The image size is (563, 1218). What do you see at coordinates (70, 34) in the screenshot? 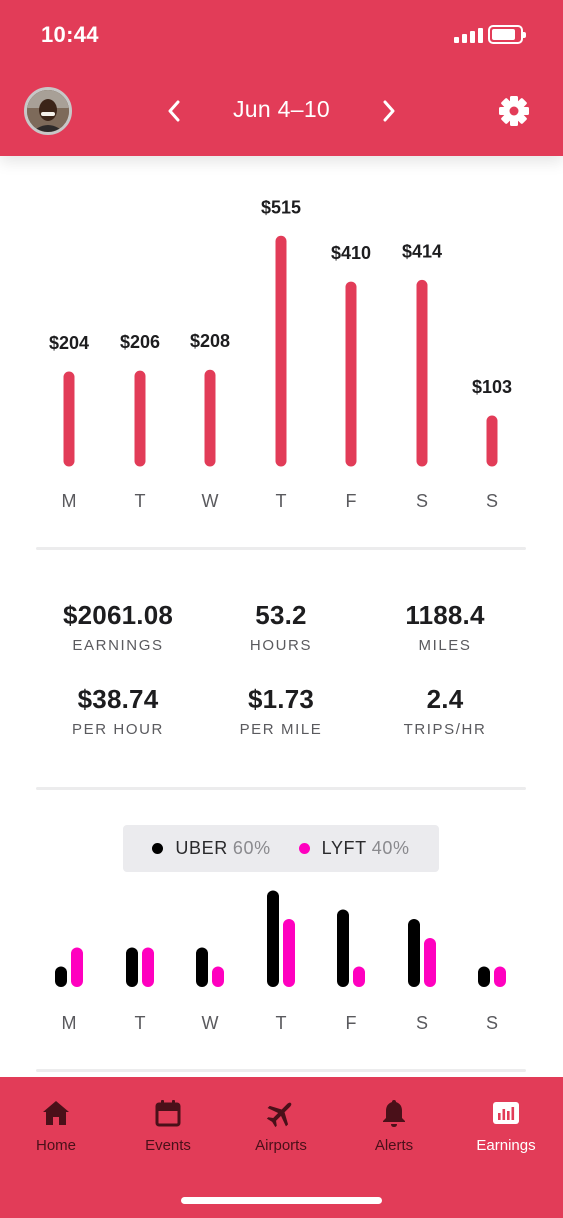
I see `status-time: 10:44` at bounding box center [70, 34].